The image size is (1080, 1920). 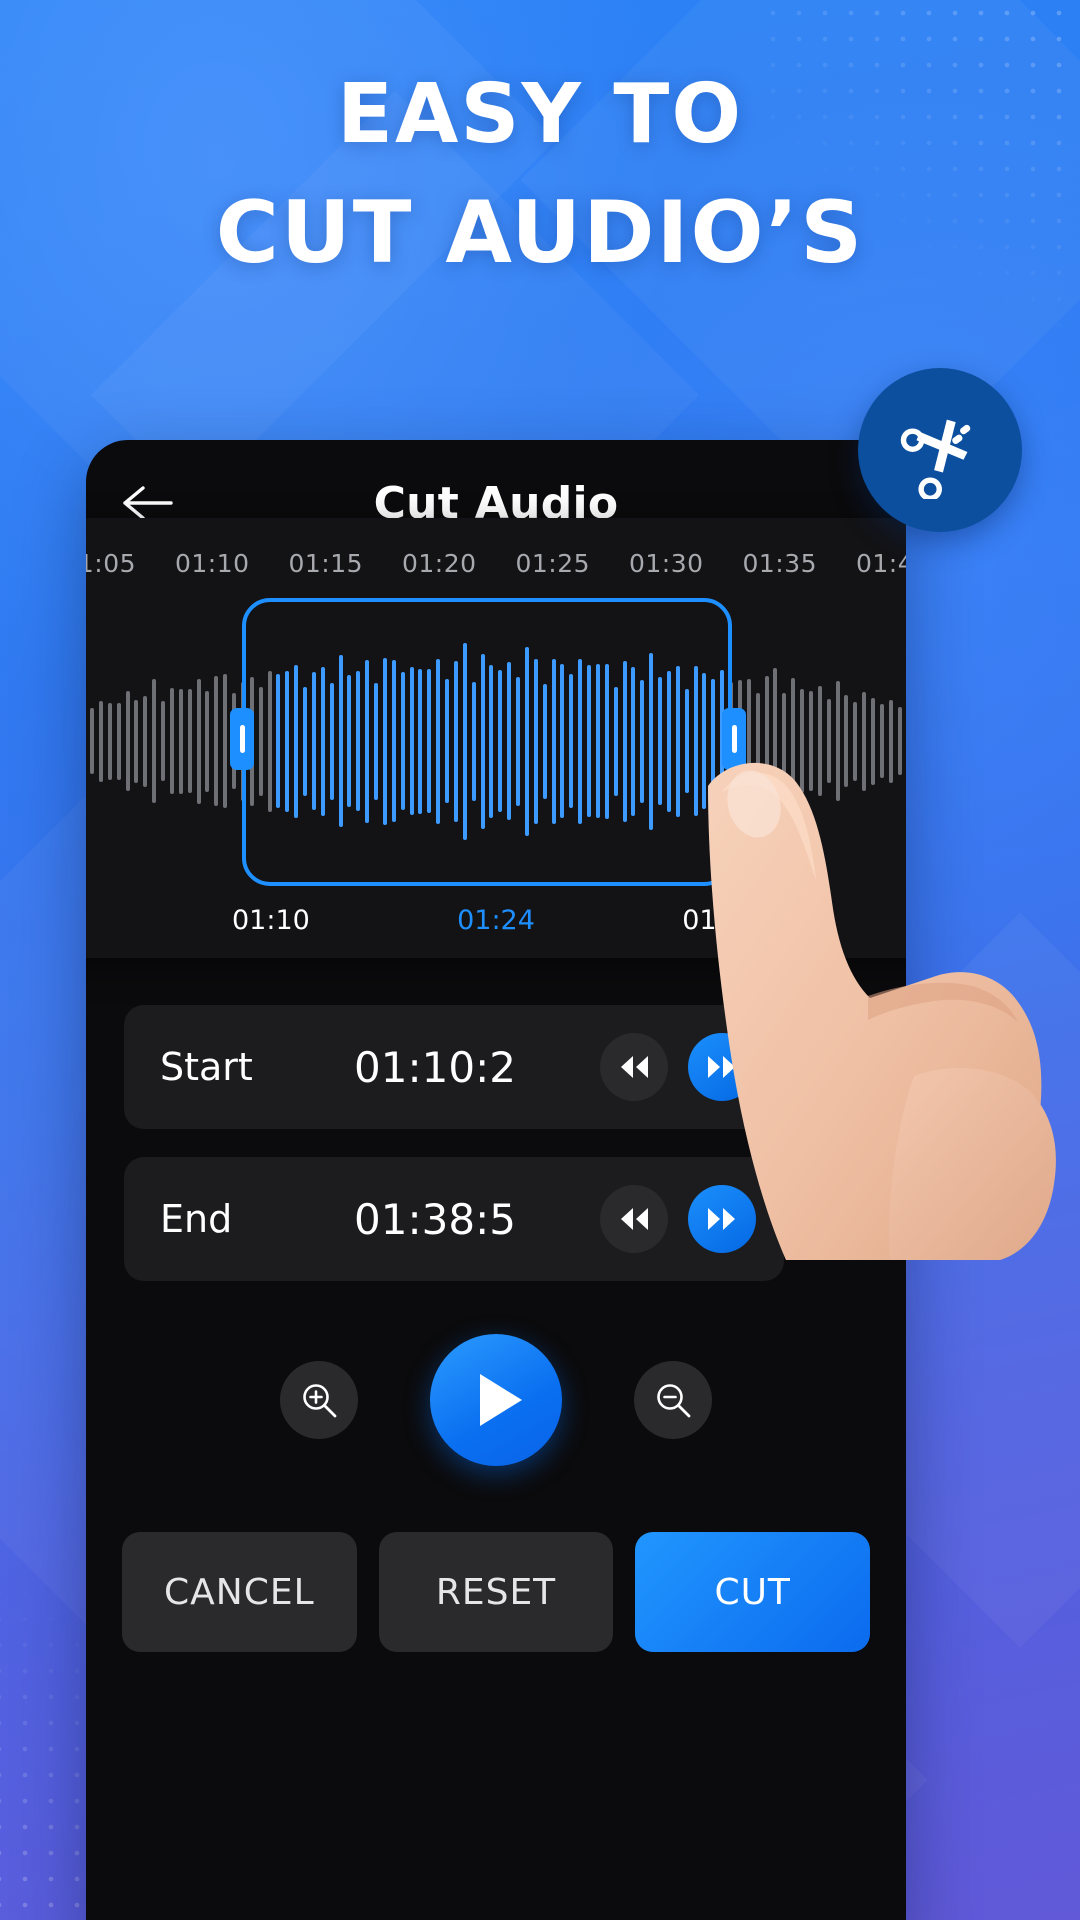 I want to click on action-buttons: CANCEL RESET CUT, so click(x=496, y=1592).